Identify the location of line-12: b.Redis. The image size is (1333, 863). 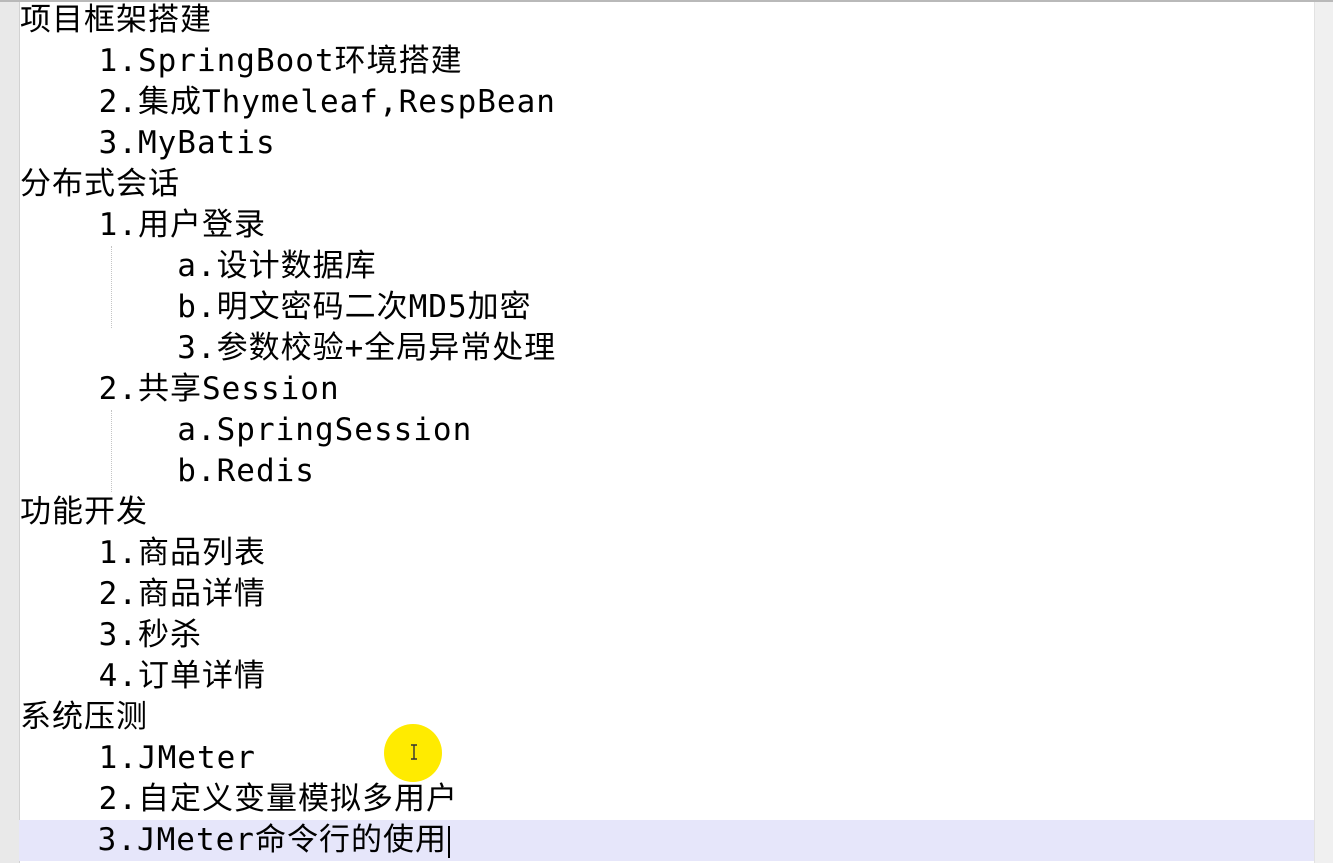
(167, 471).